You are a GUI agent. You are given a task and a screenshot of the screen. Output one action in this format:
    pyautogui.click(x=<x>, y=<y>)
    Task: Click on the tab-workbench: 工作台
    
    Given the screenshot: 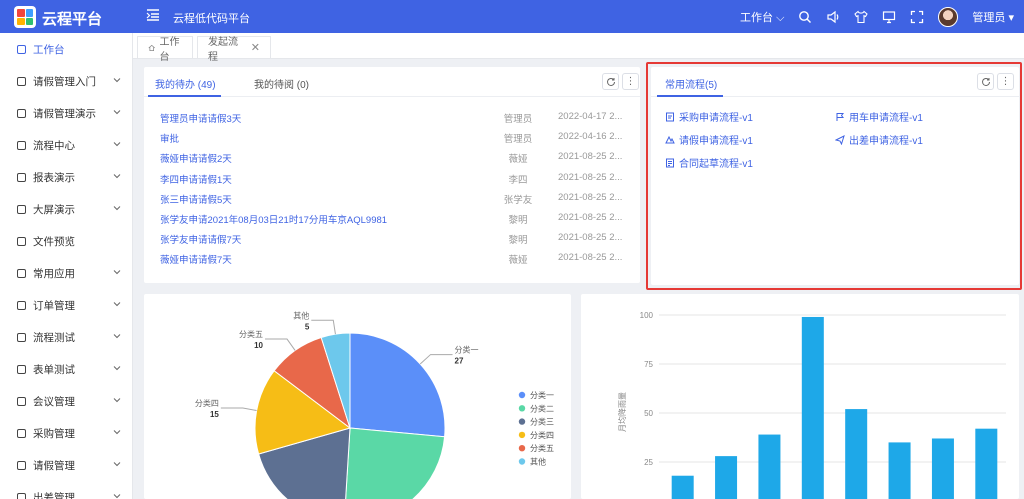 What is the action you would take?
    pyautogui.click(x=165, y=49)
    